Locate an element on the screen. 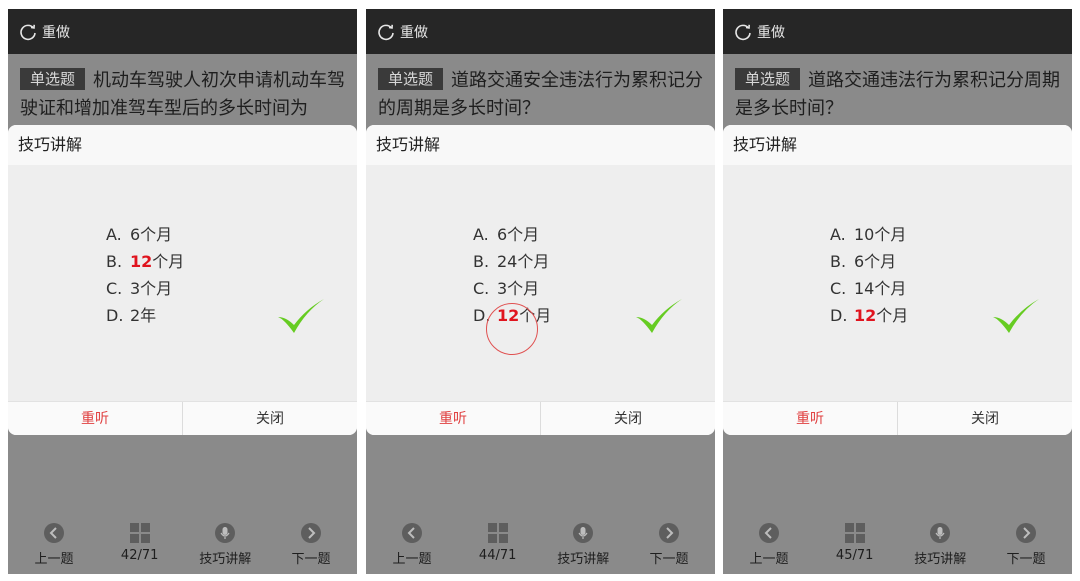  option-c: C. 14个月 is located at coordinates (868, 288).